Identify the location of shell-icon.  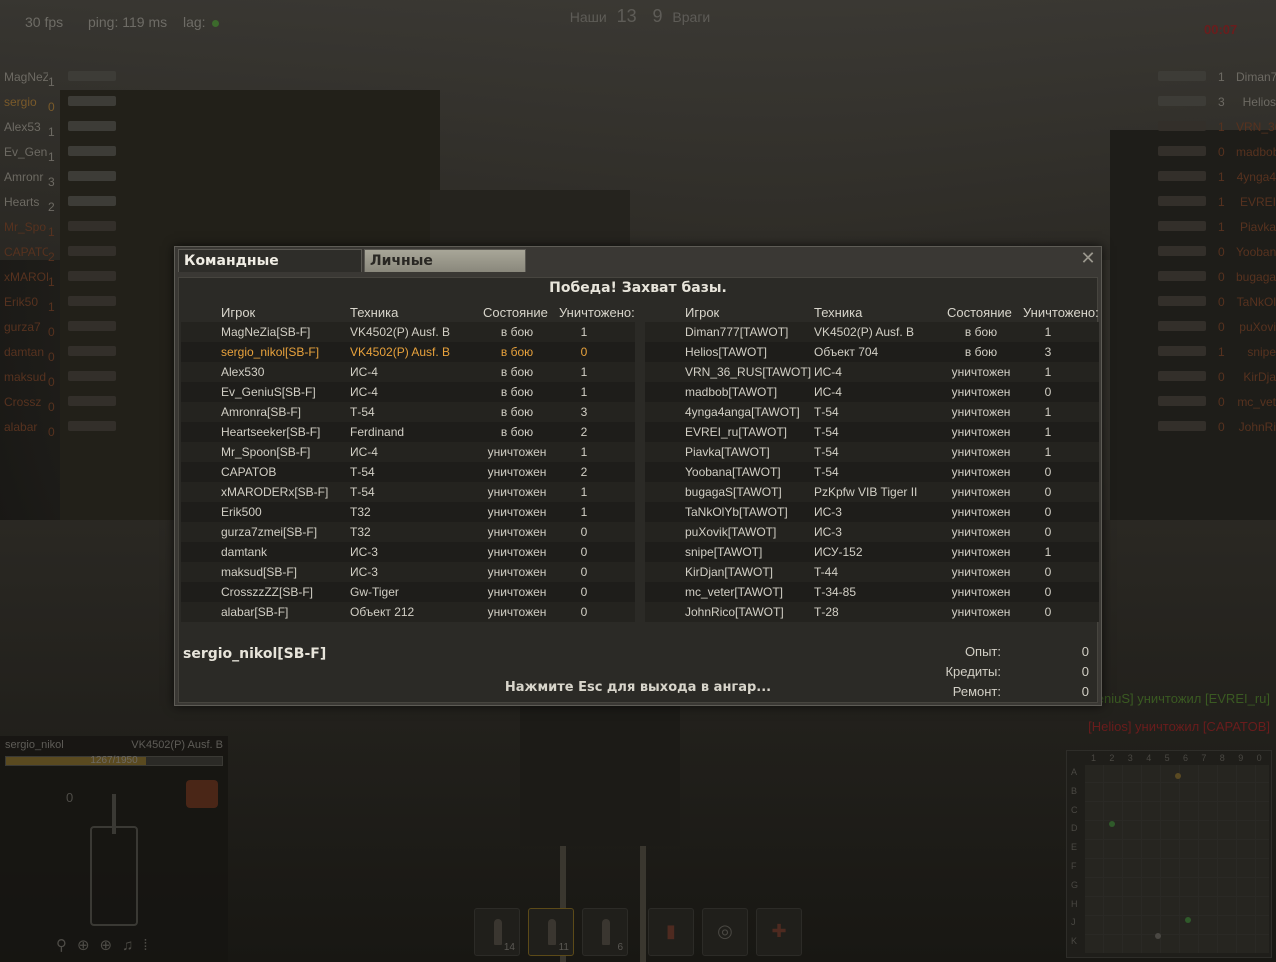
(498, 932).